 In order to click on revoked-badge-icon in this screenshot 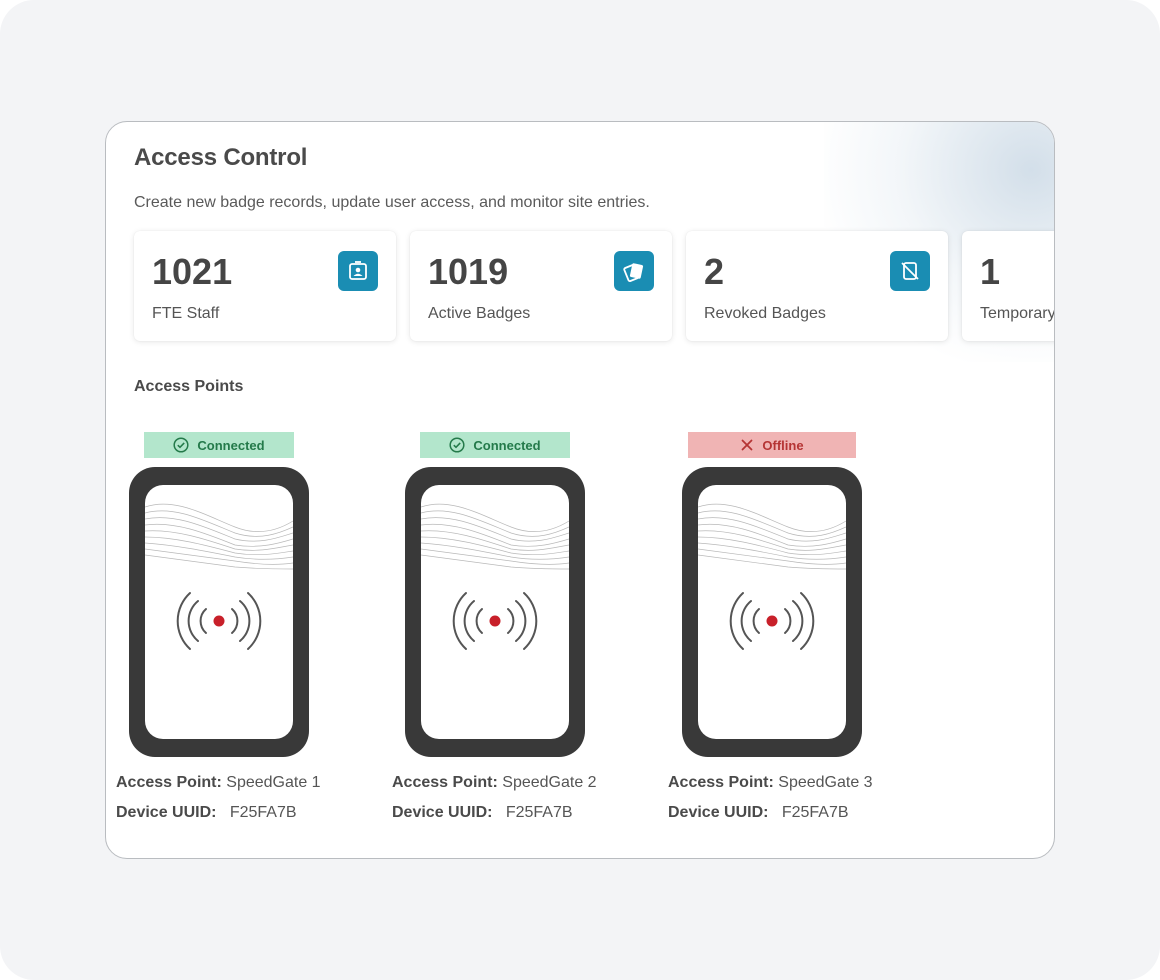, I will do `click(910, 271)`.